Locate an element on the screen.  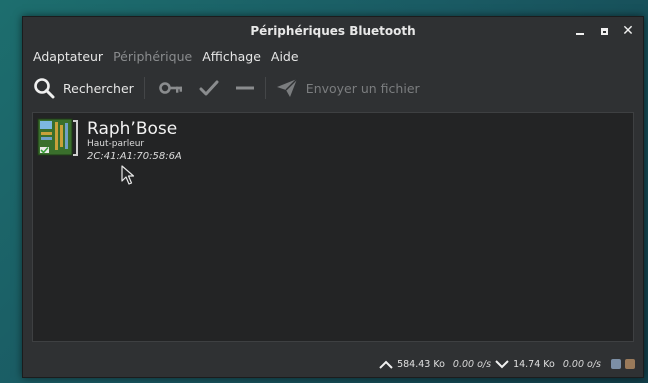
window-controls: ✕ is located at coordinates (604, 31).